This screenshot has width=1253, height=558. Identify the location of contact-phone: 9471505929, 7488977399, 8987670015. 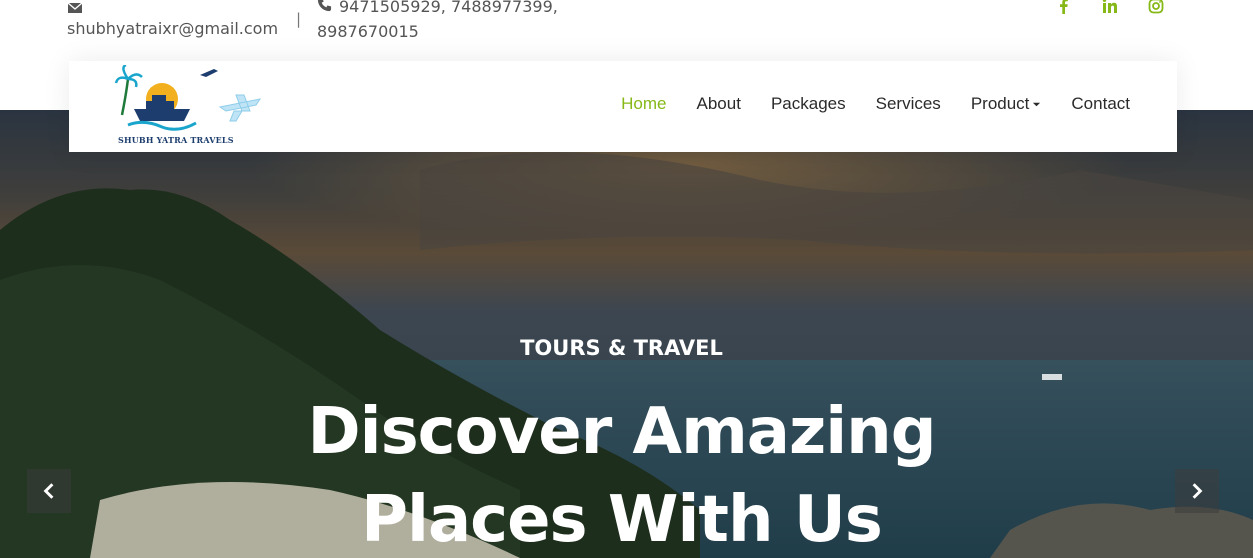
(442, 22).